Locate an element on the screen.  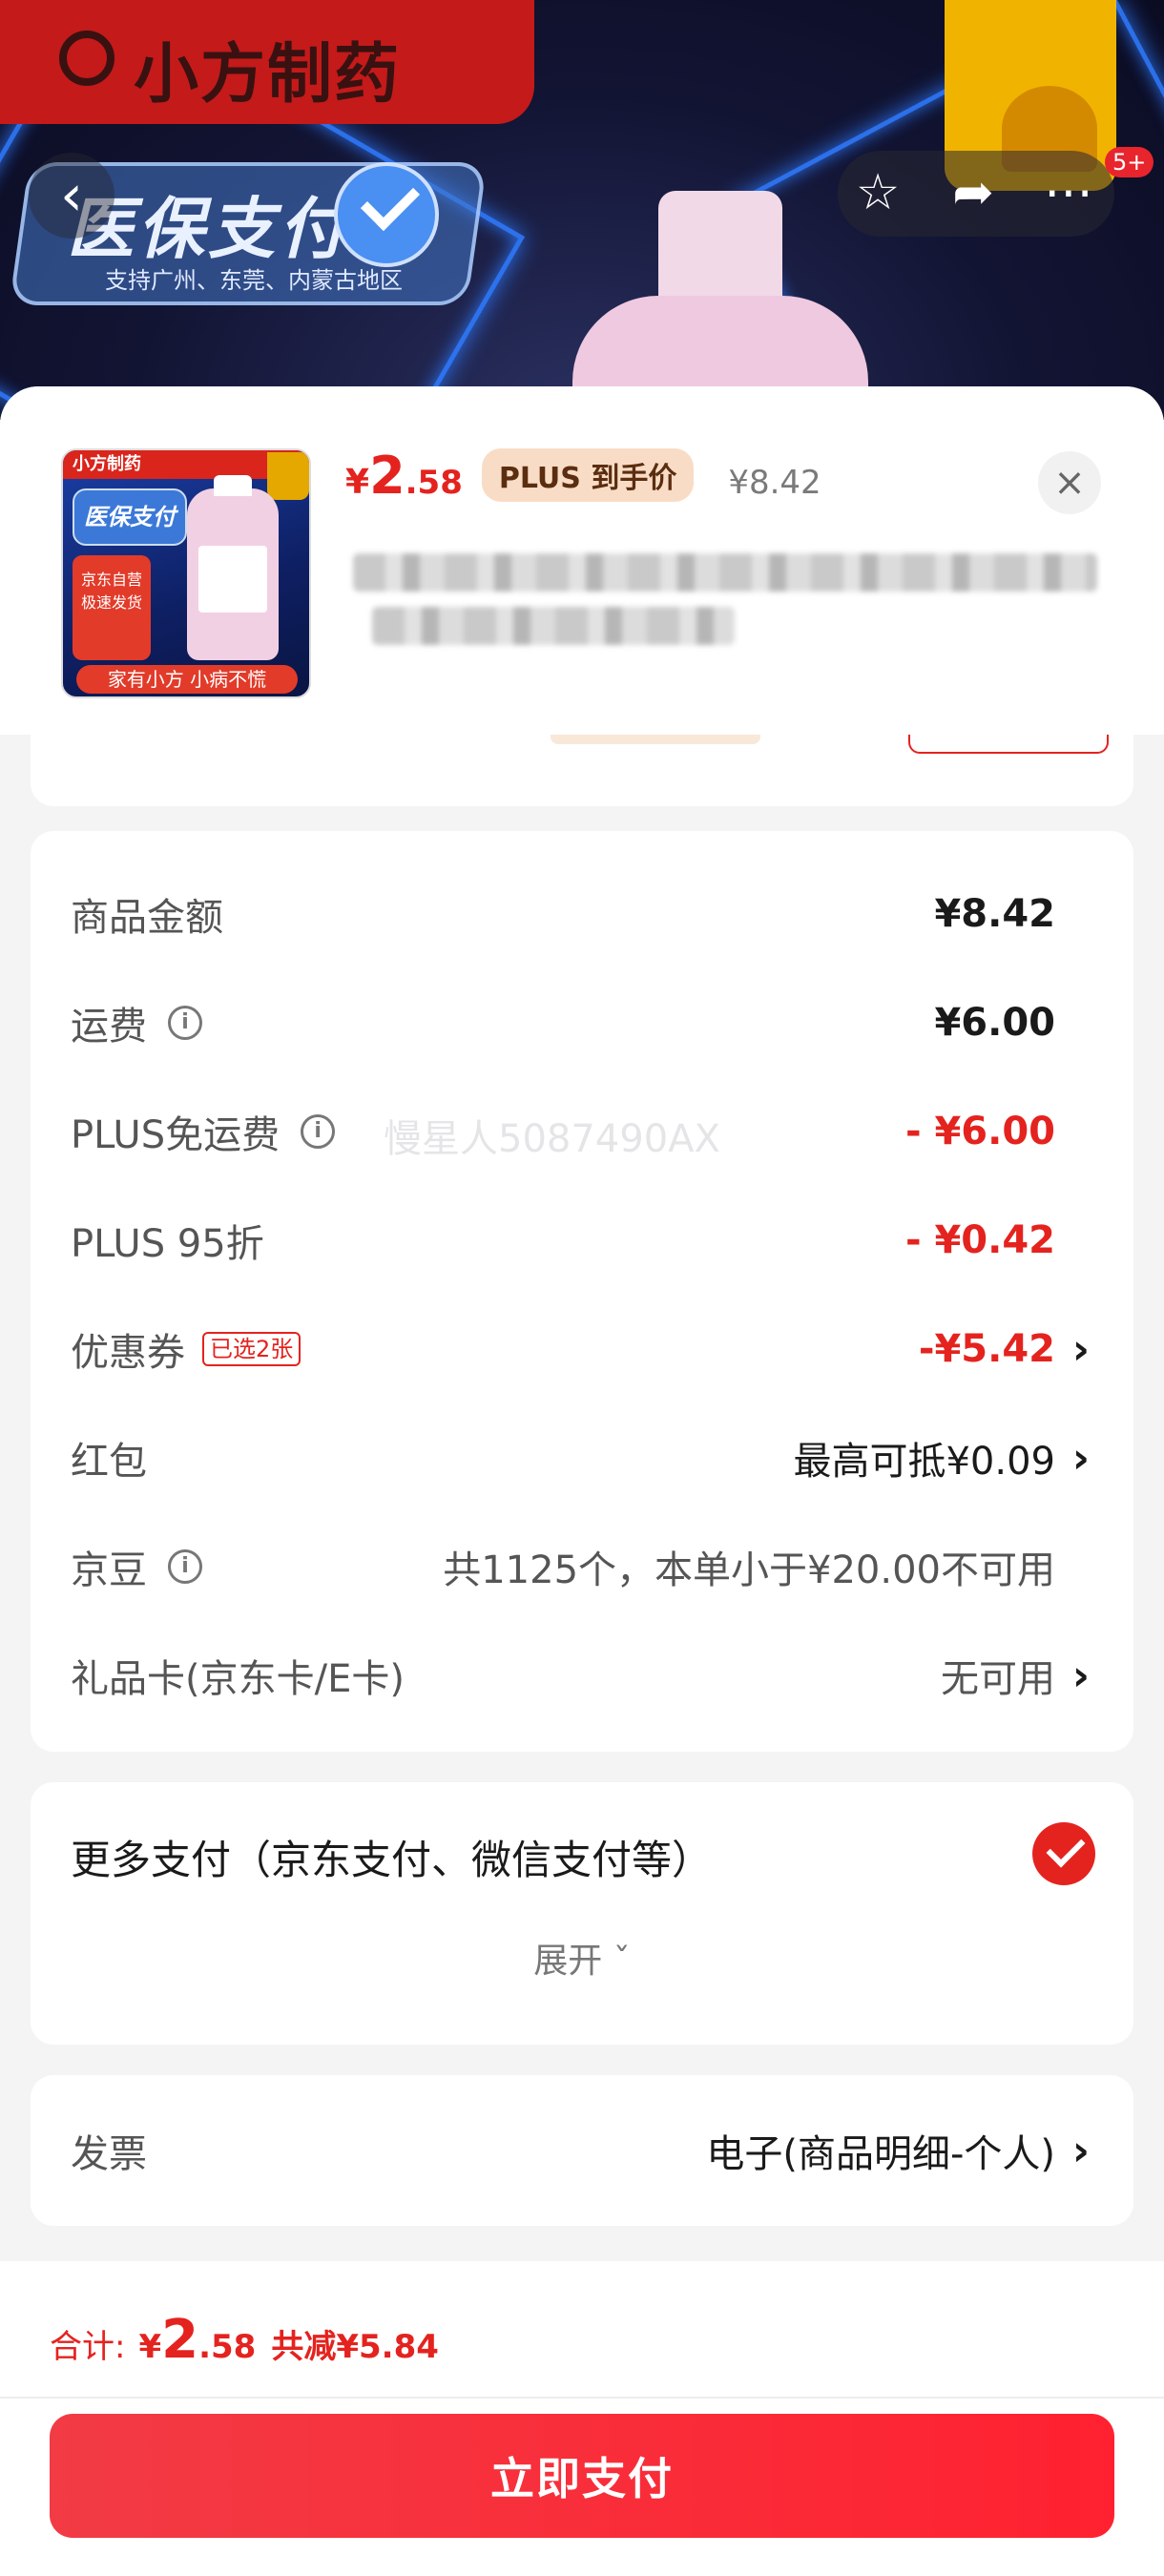
expand-button: 展开 ˇ is located at coordinates (582, 1958).